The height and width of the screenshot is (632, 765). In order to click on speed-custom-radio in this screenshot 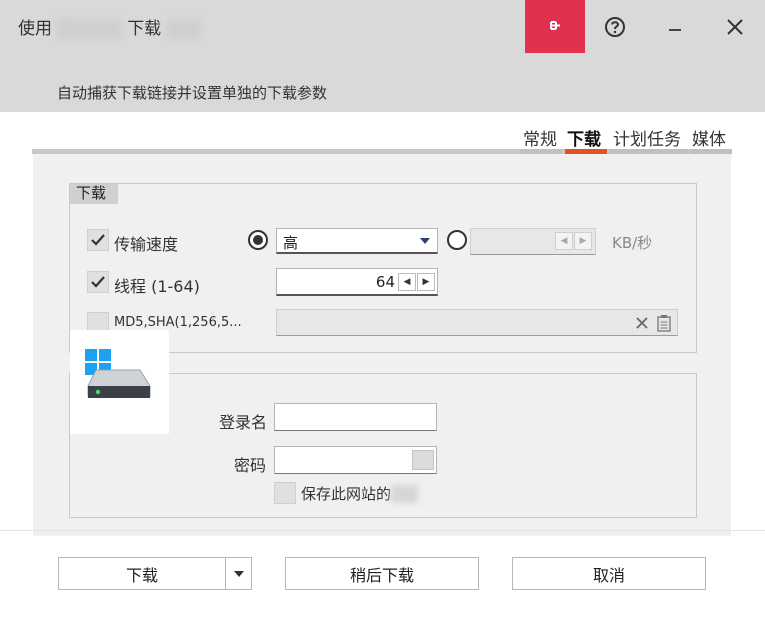, I will do `click(457, 240)`.